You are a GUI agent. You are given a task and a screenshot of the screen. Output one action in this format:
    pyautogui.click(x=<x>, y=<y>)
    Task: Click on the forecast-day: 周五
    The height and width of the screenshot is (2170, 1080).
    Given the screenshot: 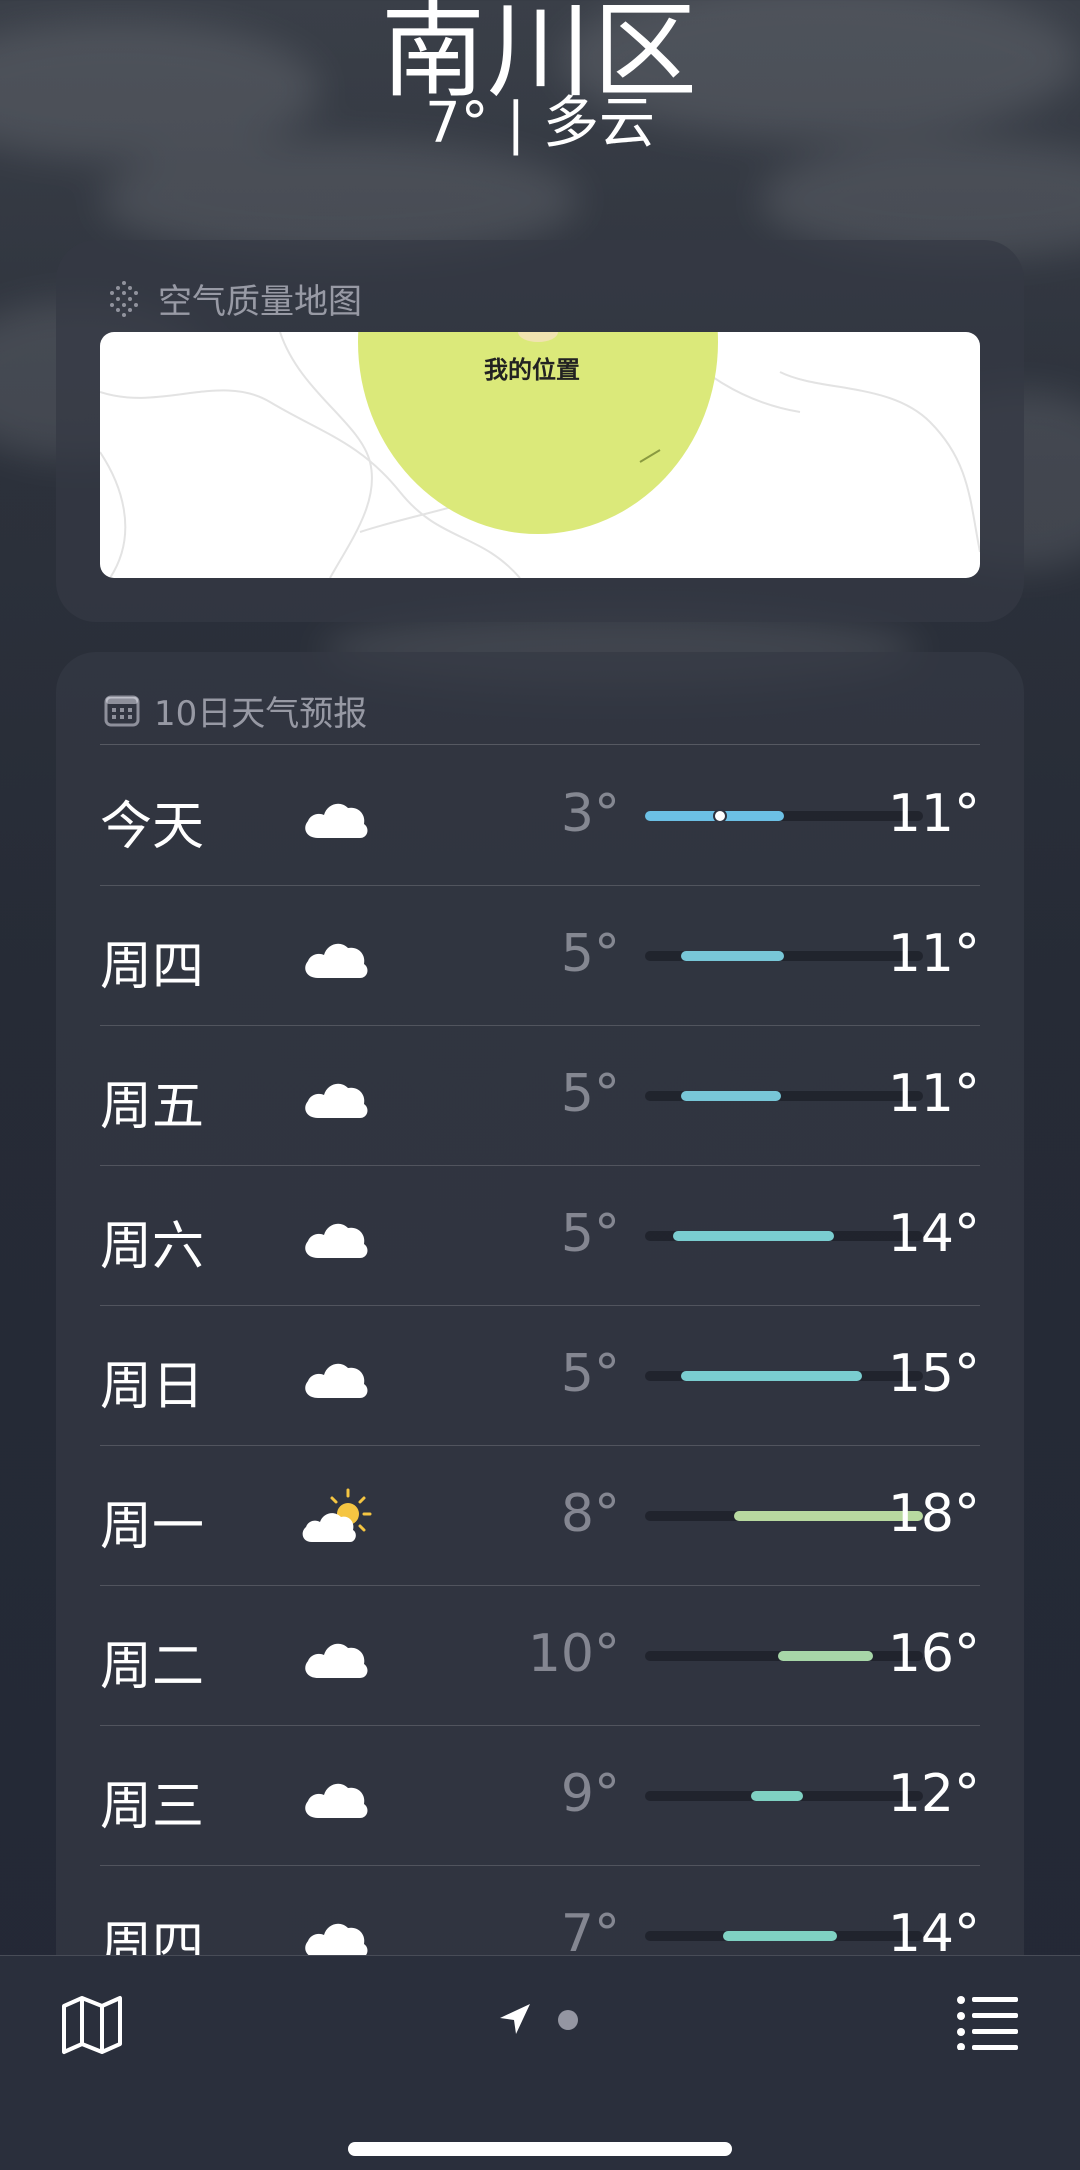 What is the action you would take?
    pyautogui.click(x=152, y=1107)
    